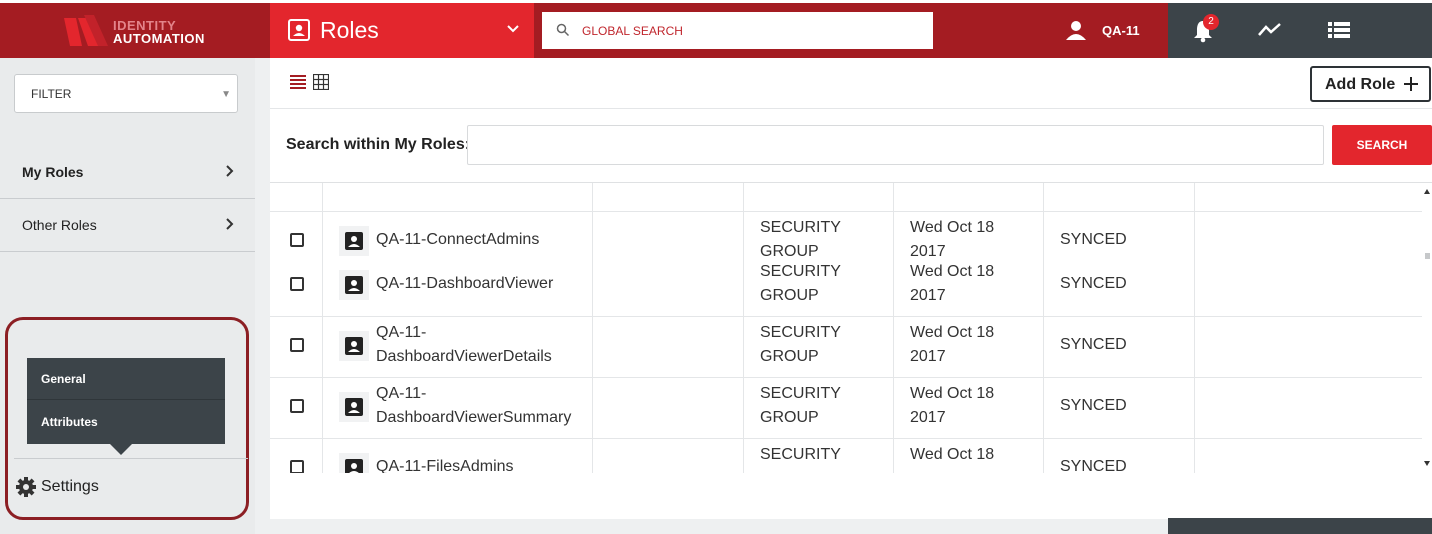 The height and width of the screenshot is (534, 1432). What do you see at coordinates (401, 332) in the screenshot?
I see `role-name-line: QA-11-` at bounding box center [401, 332].